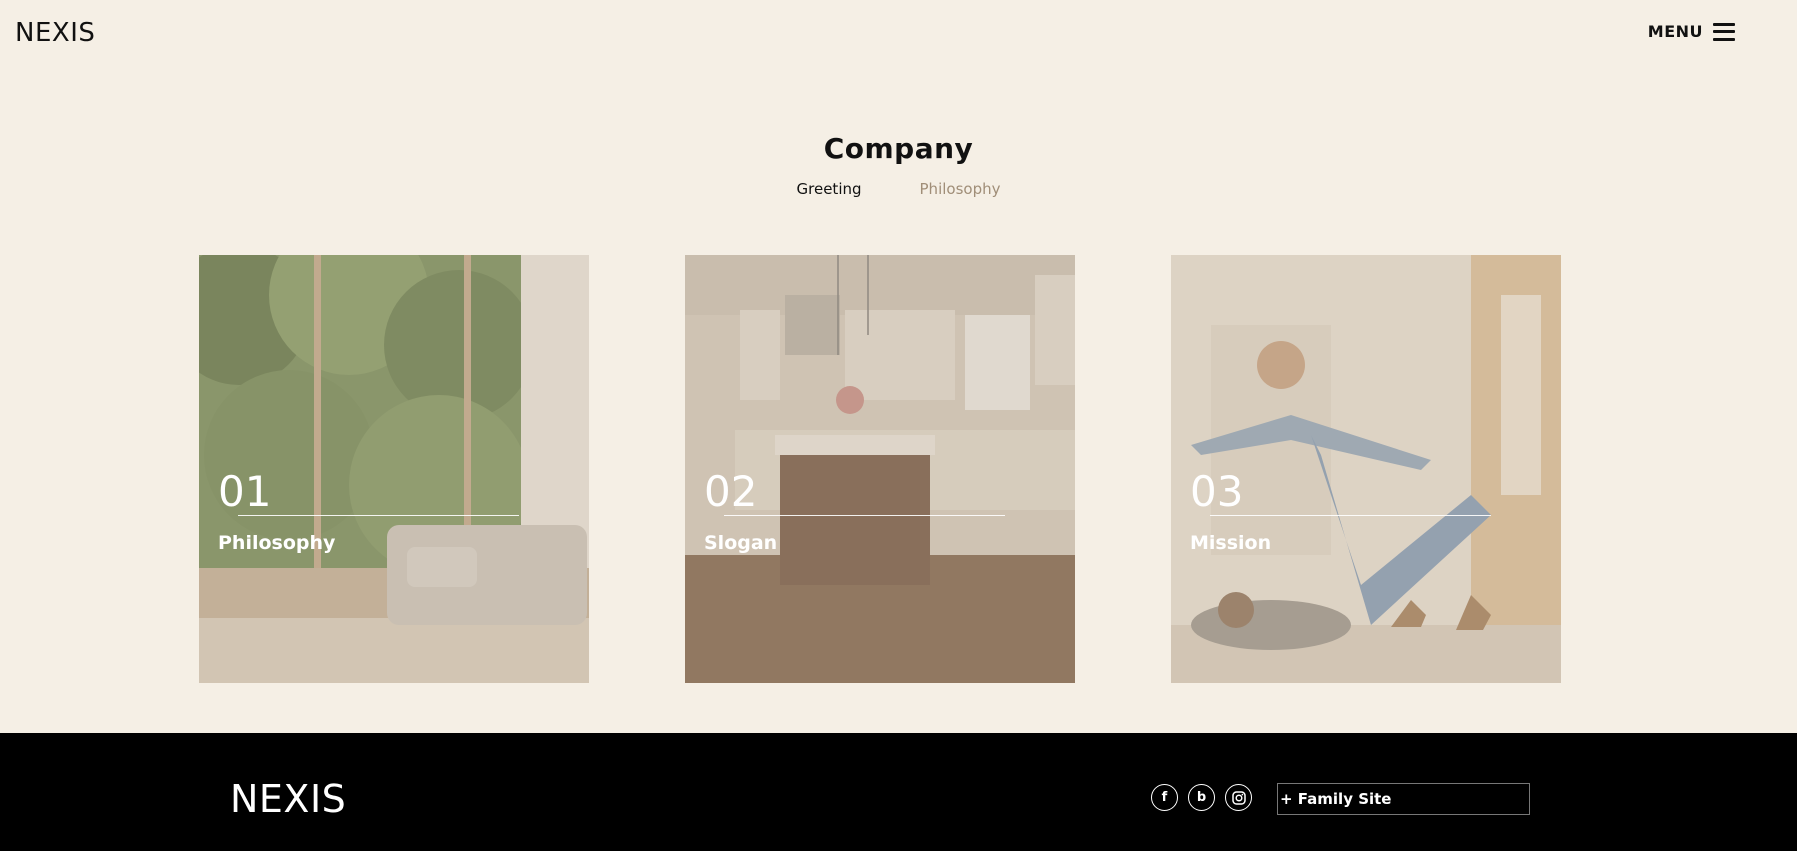  Describe the element at coordinates (898, 189) in the screenshot. I see `subnav: Greeting Philosophy` at that location.